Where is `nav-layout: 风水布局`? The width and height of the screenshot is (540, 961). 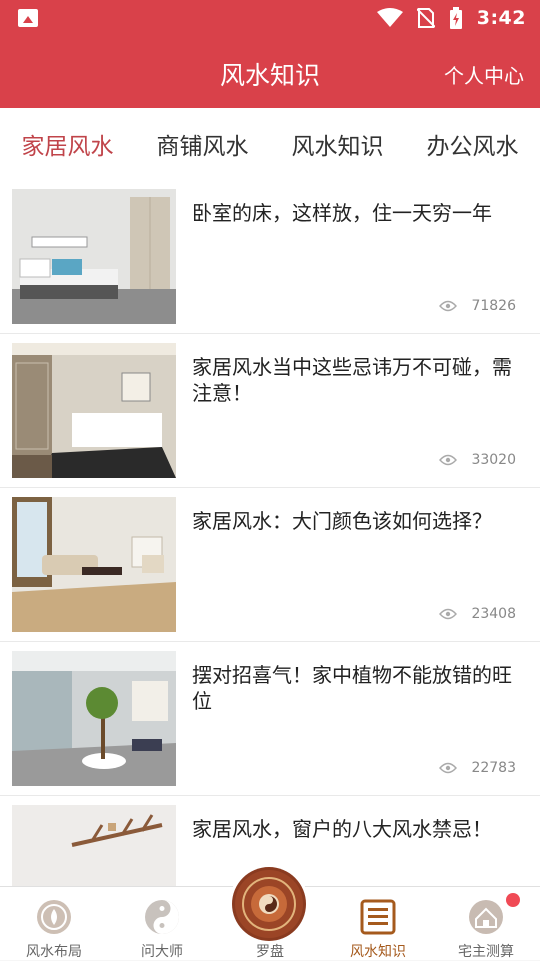
nav-layout: 风水布局 is located at coordinates (54, 924).